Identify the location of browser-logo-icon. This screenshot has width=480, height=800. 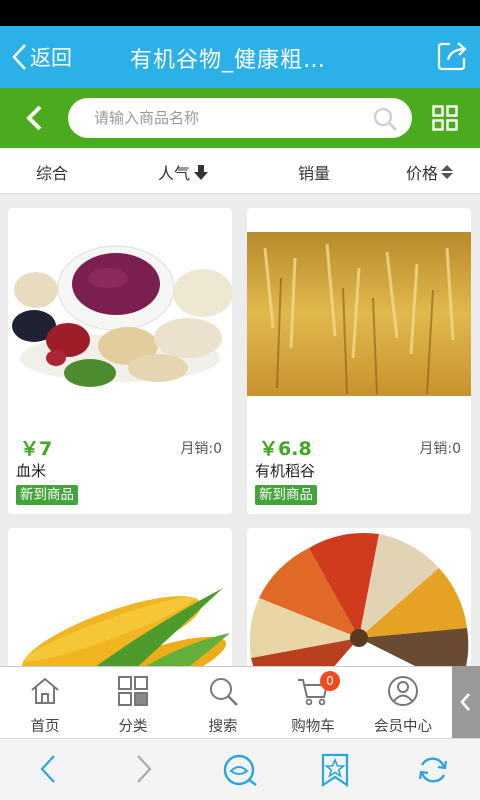
(240, 770).